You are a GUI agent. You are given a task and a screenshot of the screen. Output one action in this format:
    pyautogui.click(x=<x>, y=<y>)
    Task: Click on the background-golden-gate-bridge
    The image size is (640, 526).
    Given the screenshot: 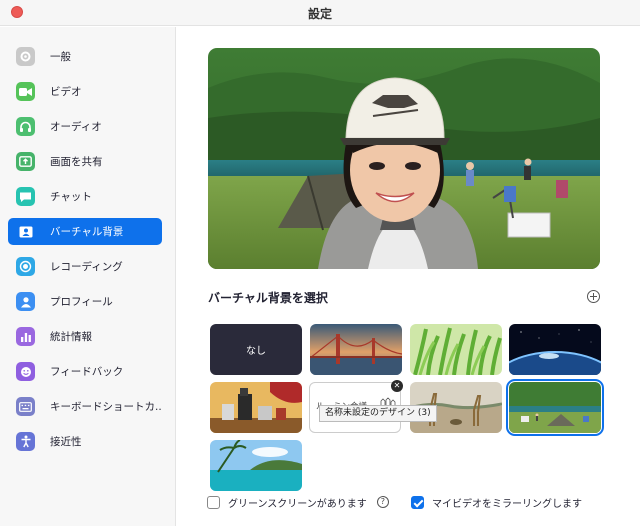 What is the action you would take?
    pyautogui.click(x=356, y=349)
    